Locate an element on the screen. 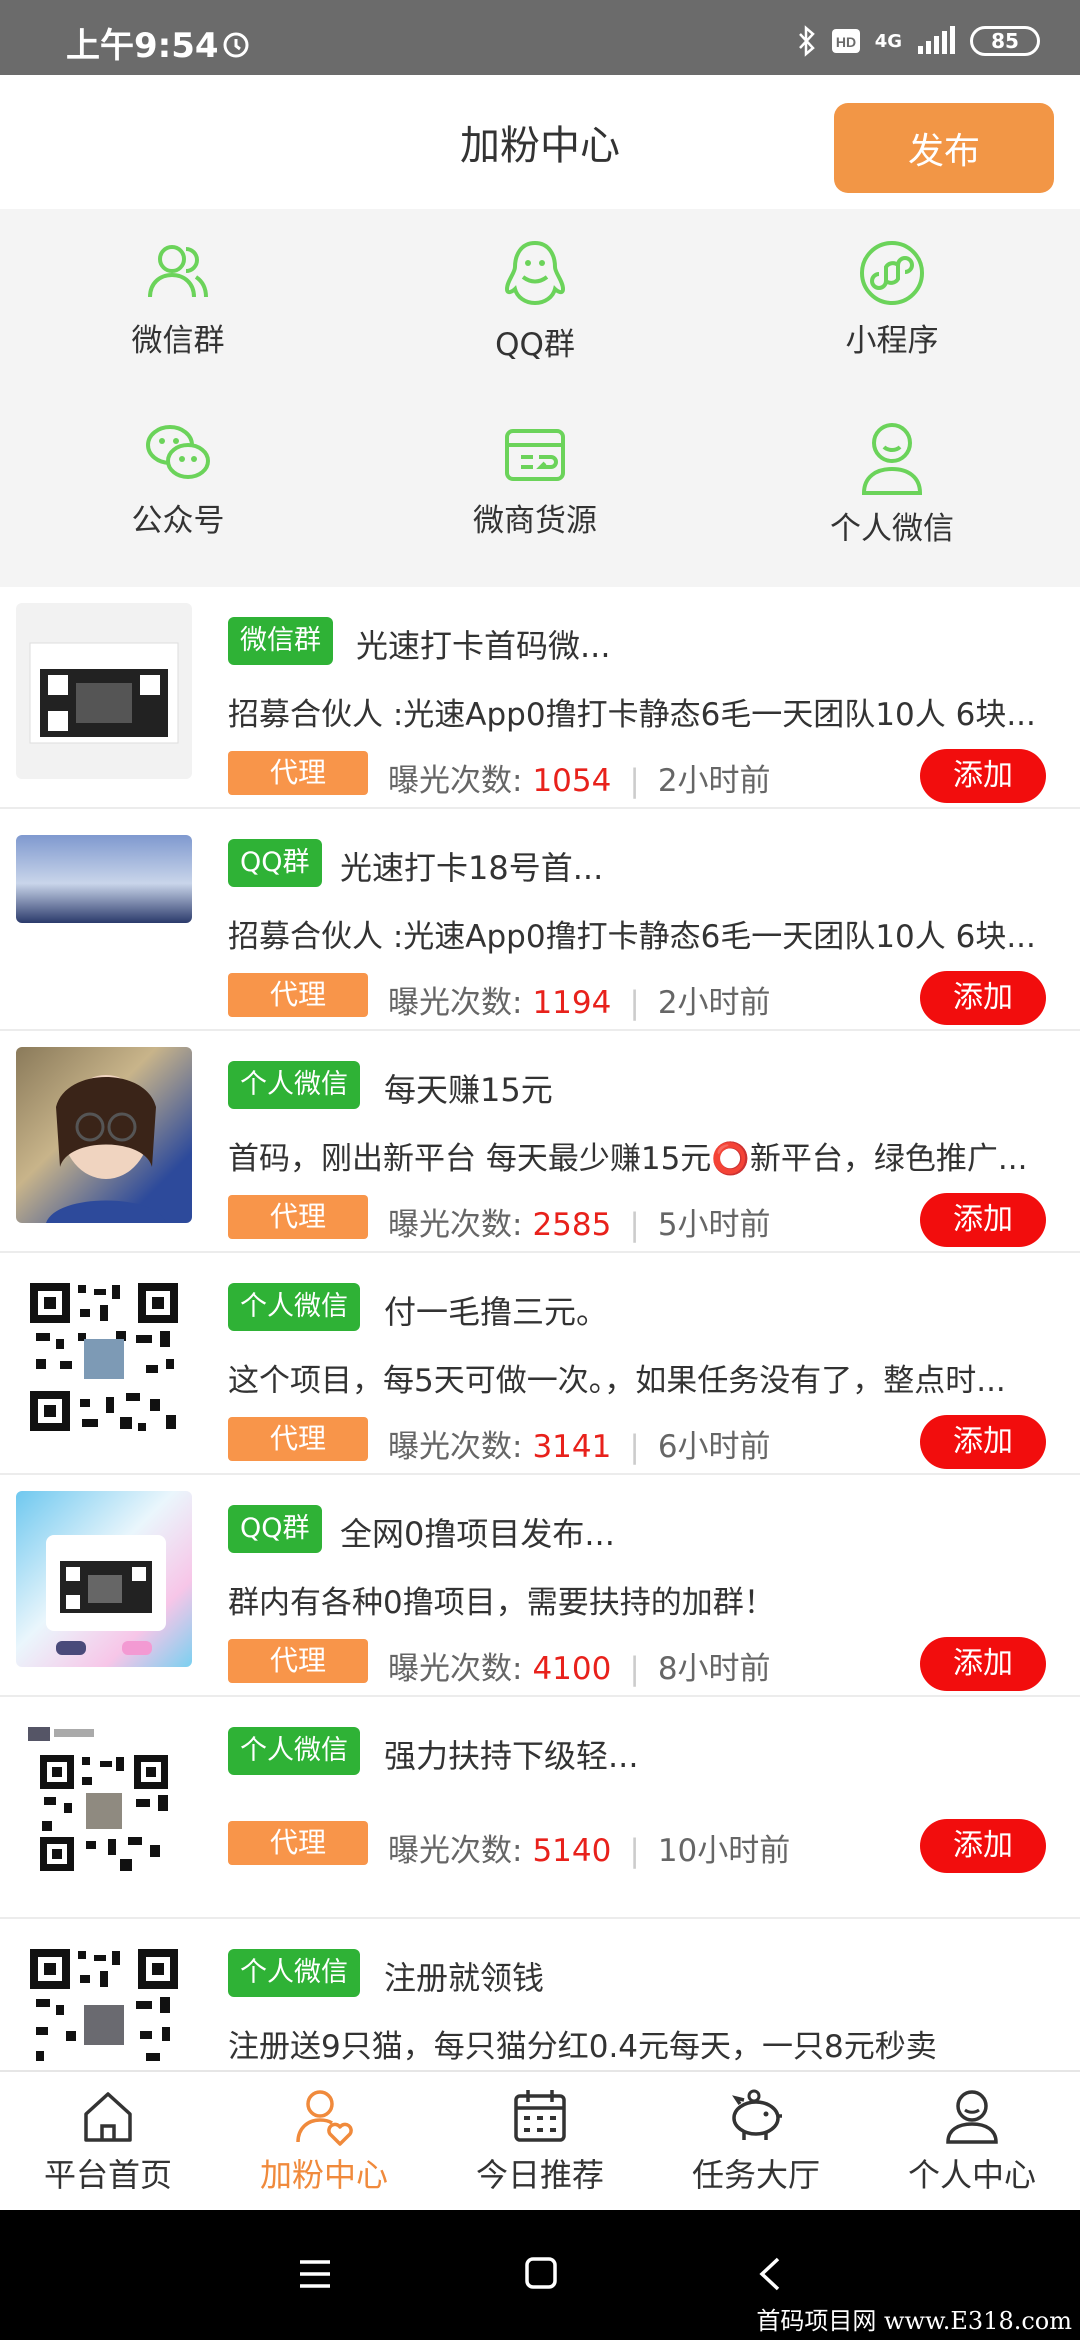  tab-home: 平台首页 is located at coordinates (108, 2142).